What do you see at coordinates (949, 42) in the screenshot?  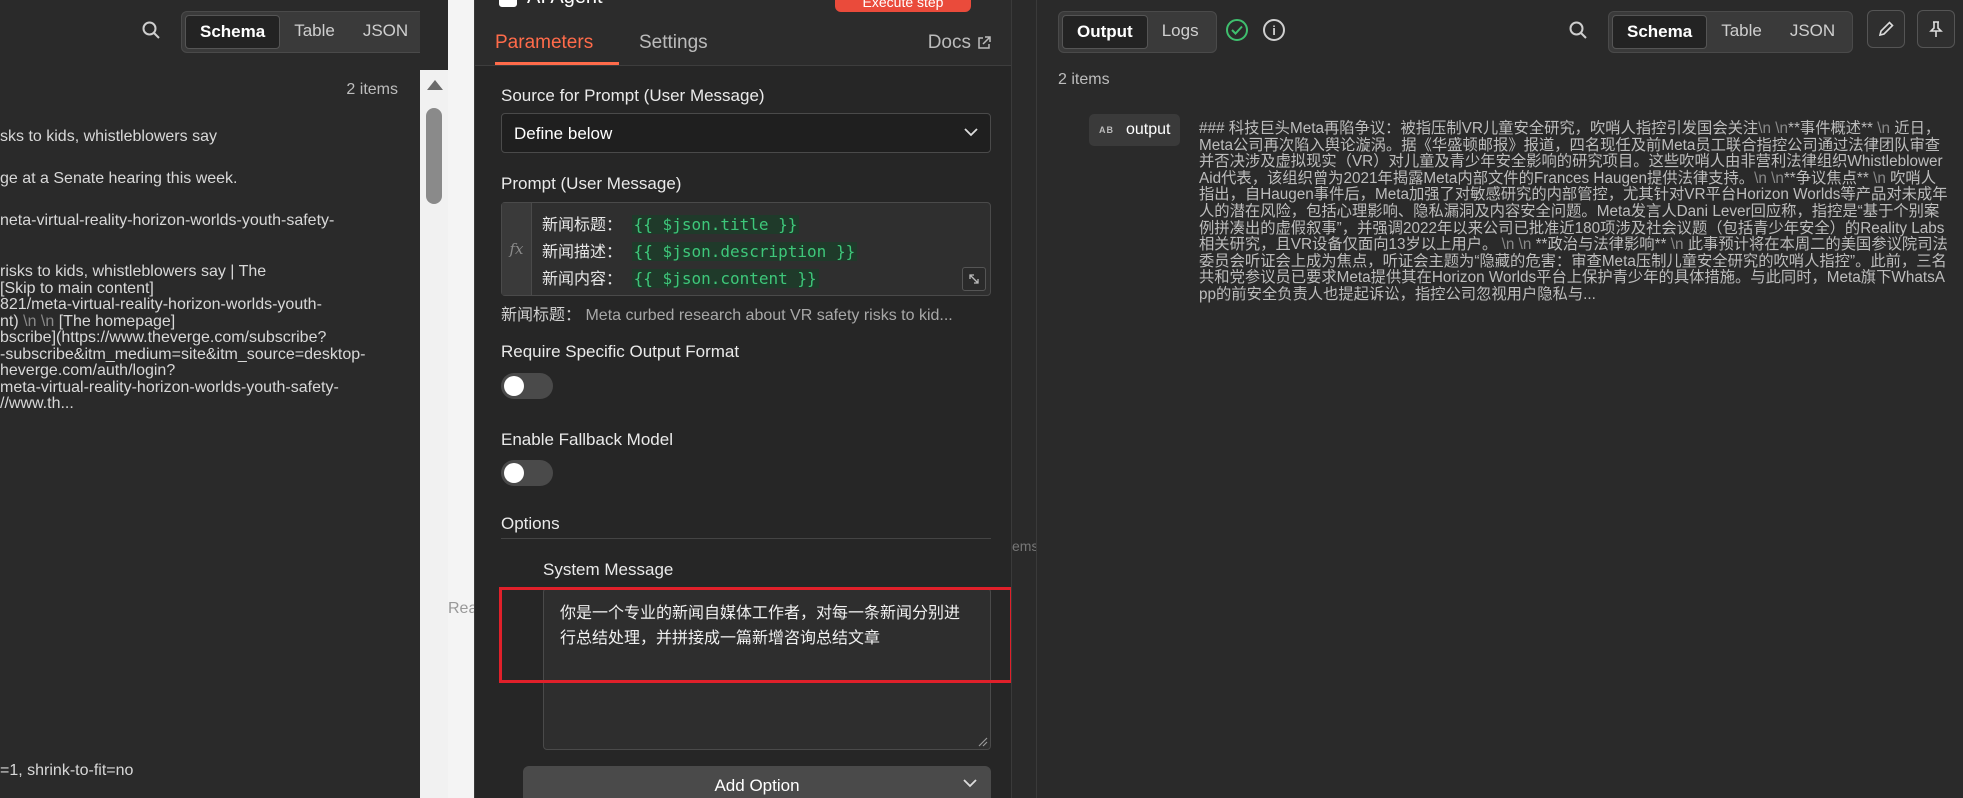 I see `docs-label: Docs` at bounding box center [949, 42].